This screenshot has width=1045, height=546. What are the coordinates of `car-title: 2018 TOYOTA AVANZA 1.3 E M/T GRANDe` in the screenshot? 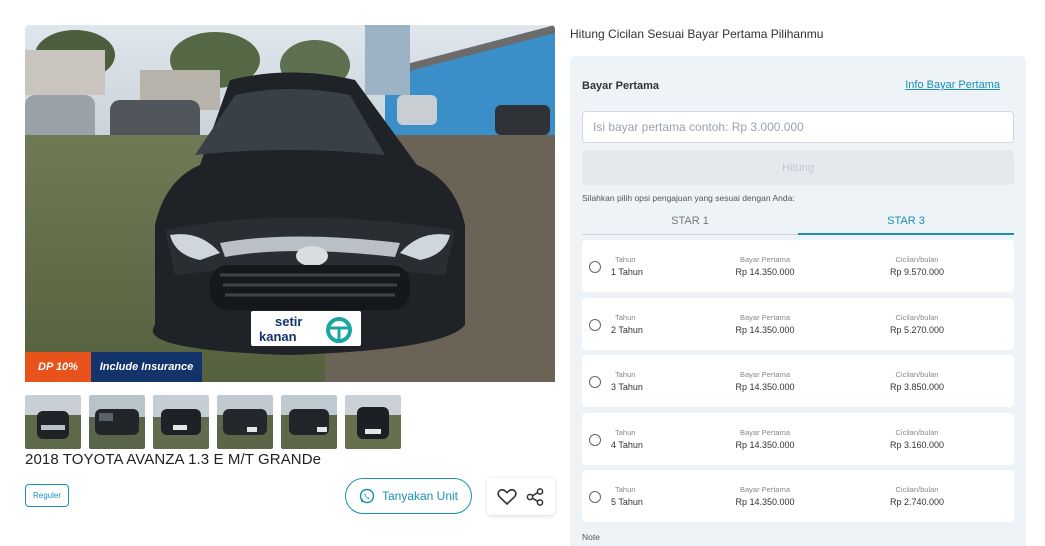 It's located at (173, 459).